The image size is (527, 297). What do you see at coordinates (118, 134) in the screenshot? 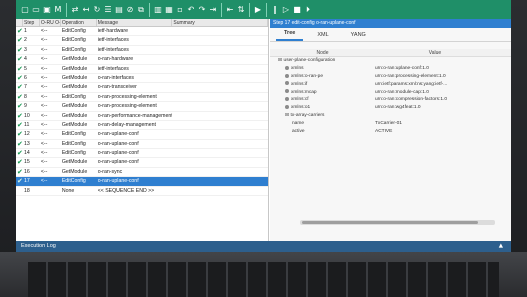
I see `message: o-ran-uplane-conf` at bounding box center [118, 134].